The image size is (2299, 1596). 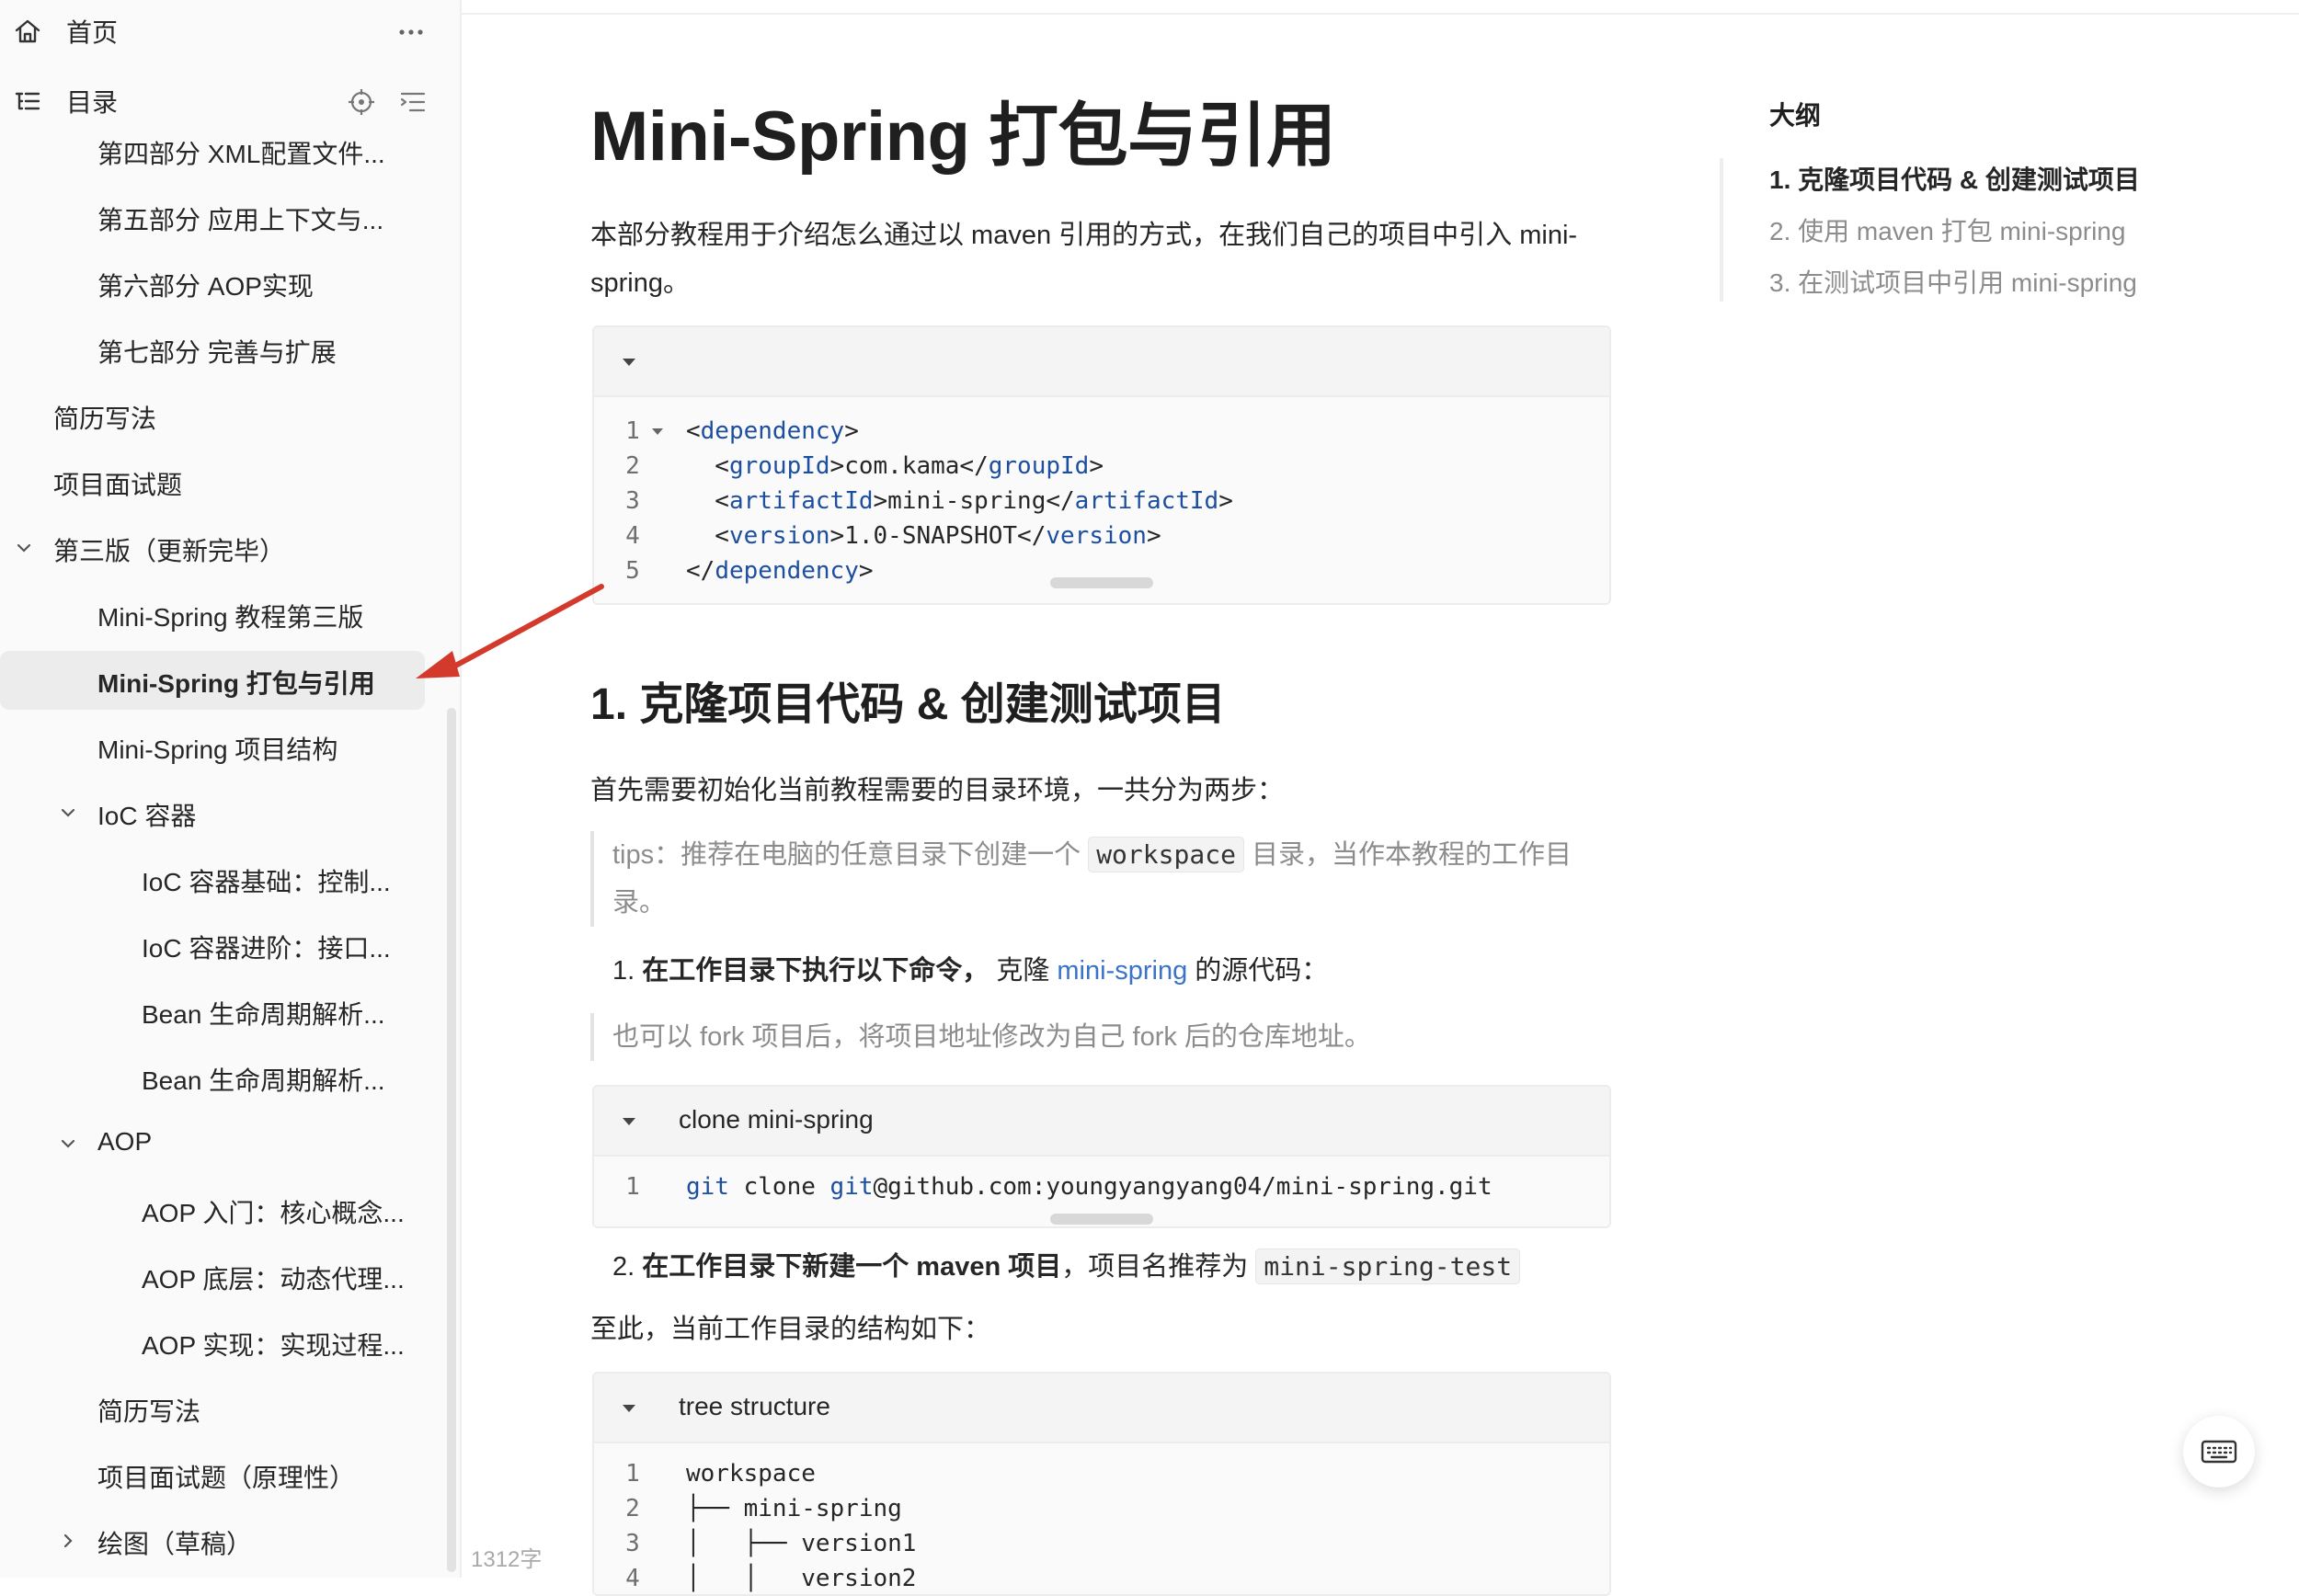 I want to click on sidebar-item-active: Mini-Spring 打包与引用, so click(x=212, y=680).